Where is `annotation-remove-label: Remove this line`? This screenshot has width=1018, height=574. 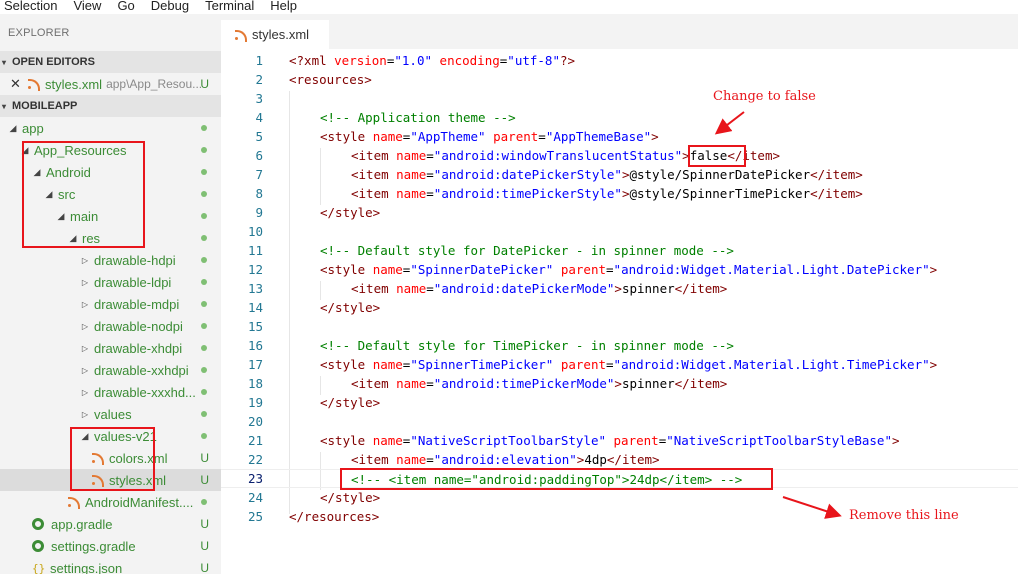 annotation-remove-label: Remove this line is located at coordinates (904, 515).